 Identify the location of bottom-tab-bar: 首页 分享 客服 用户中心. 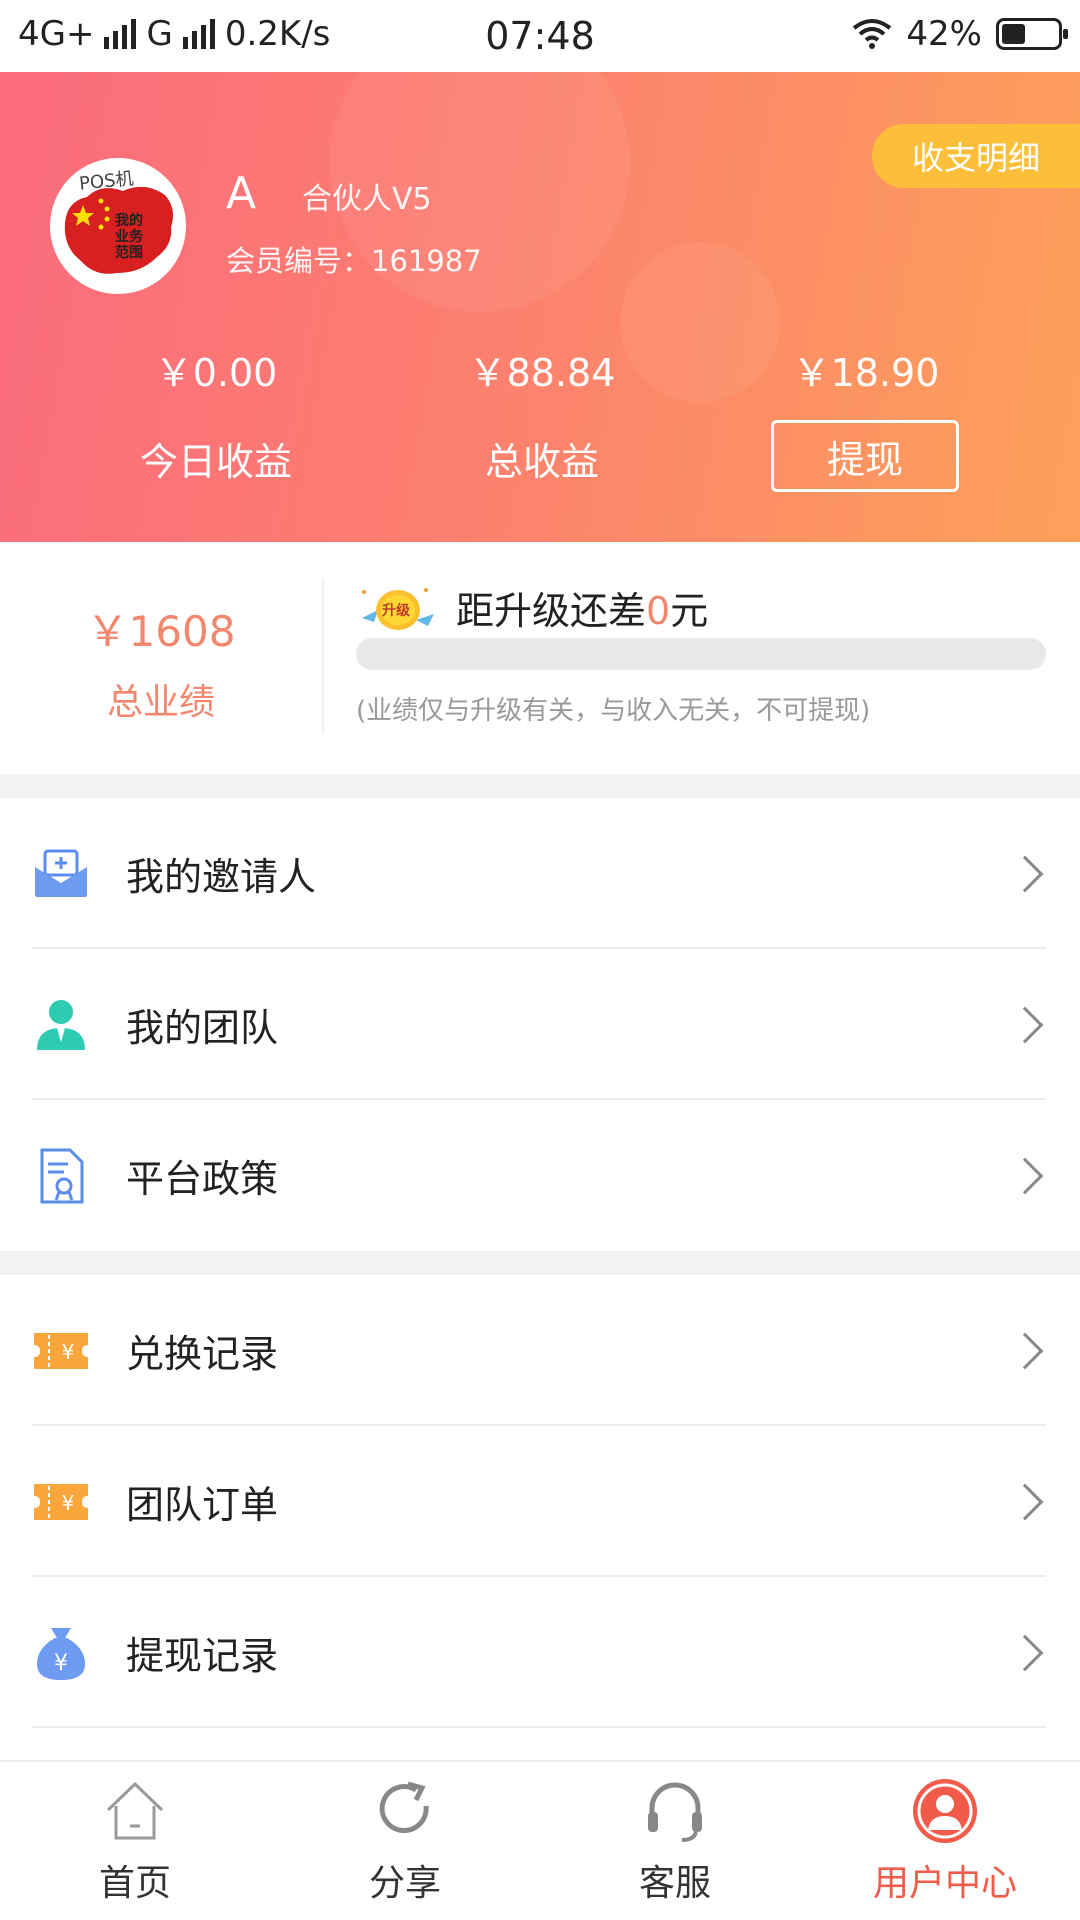
(540, 1840).